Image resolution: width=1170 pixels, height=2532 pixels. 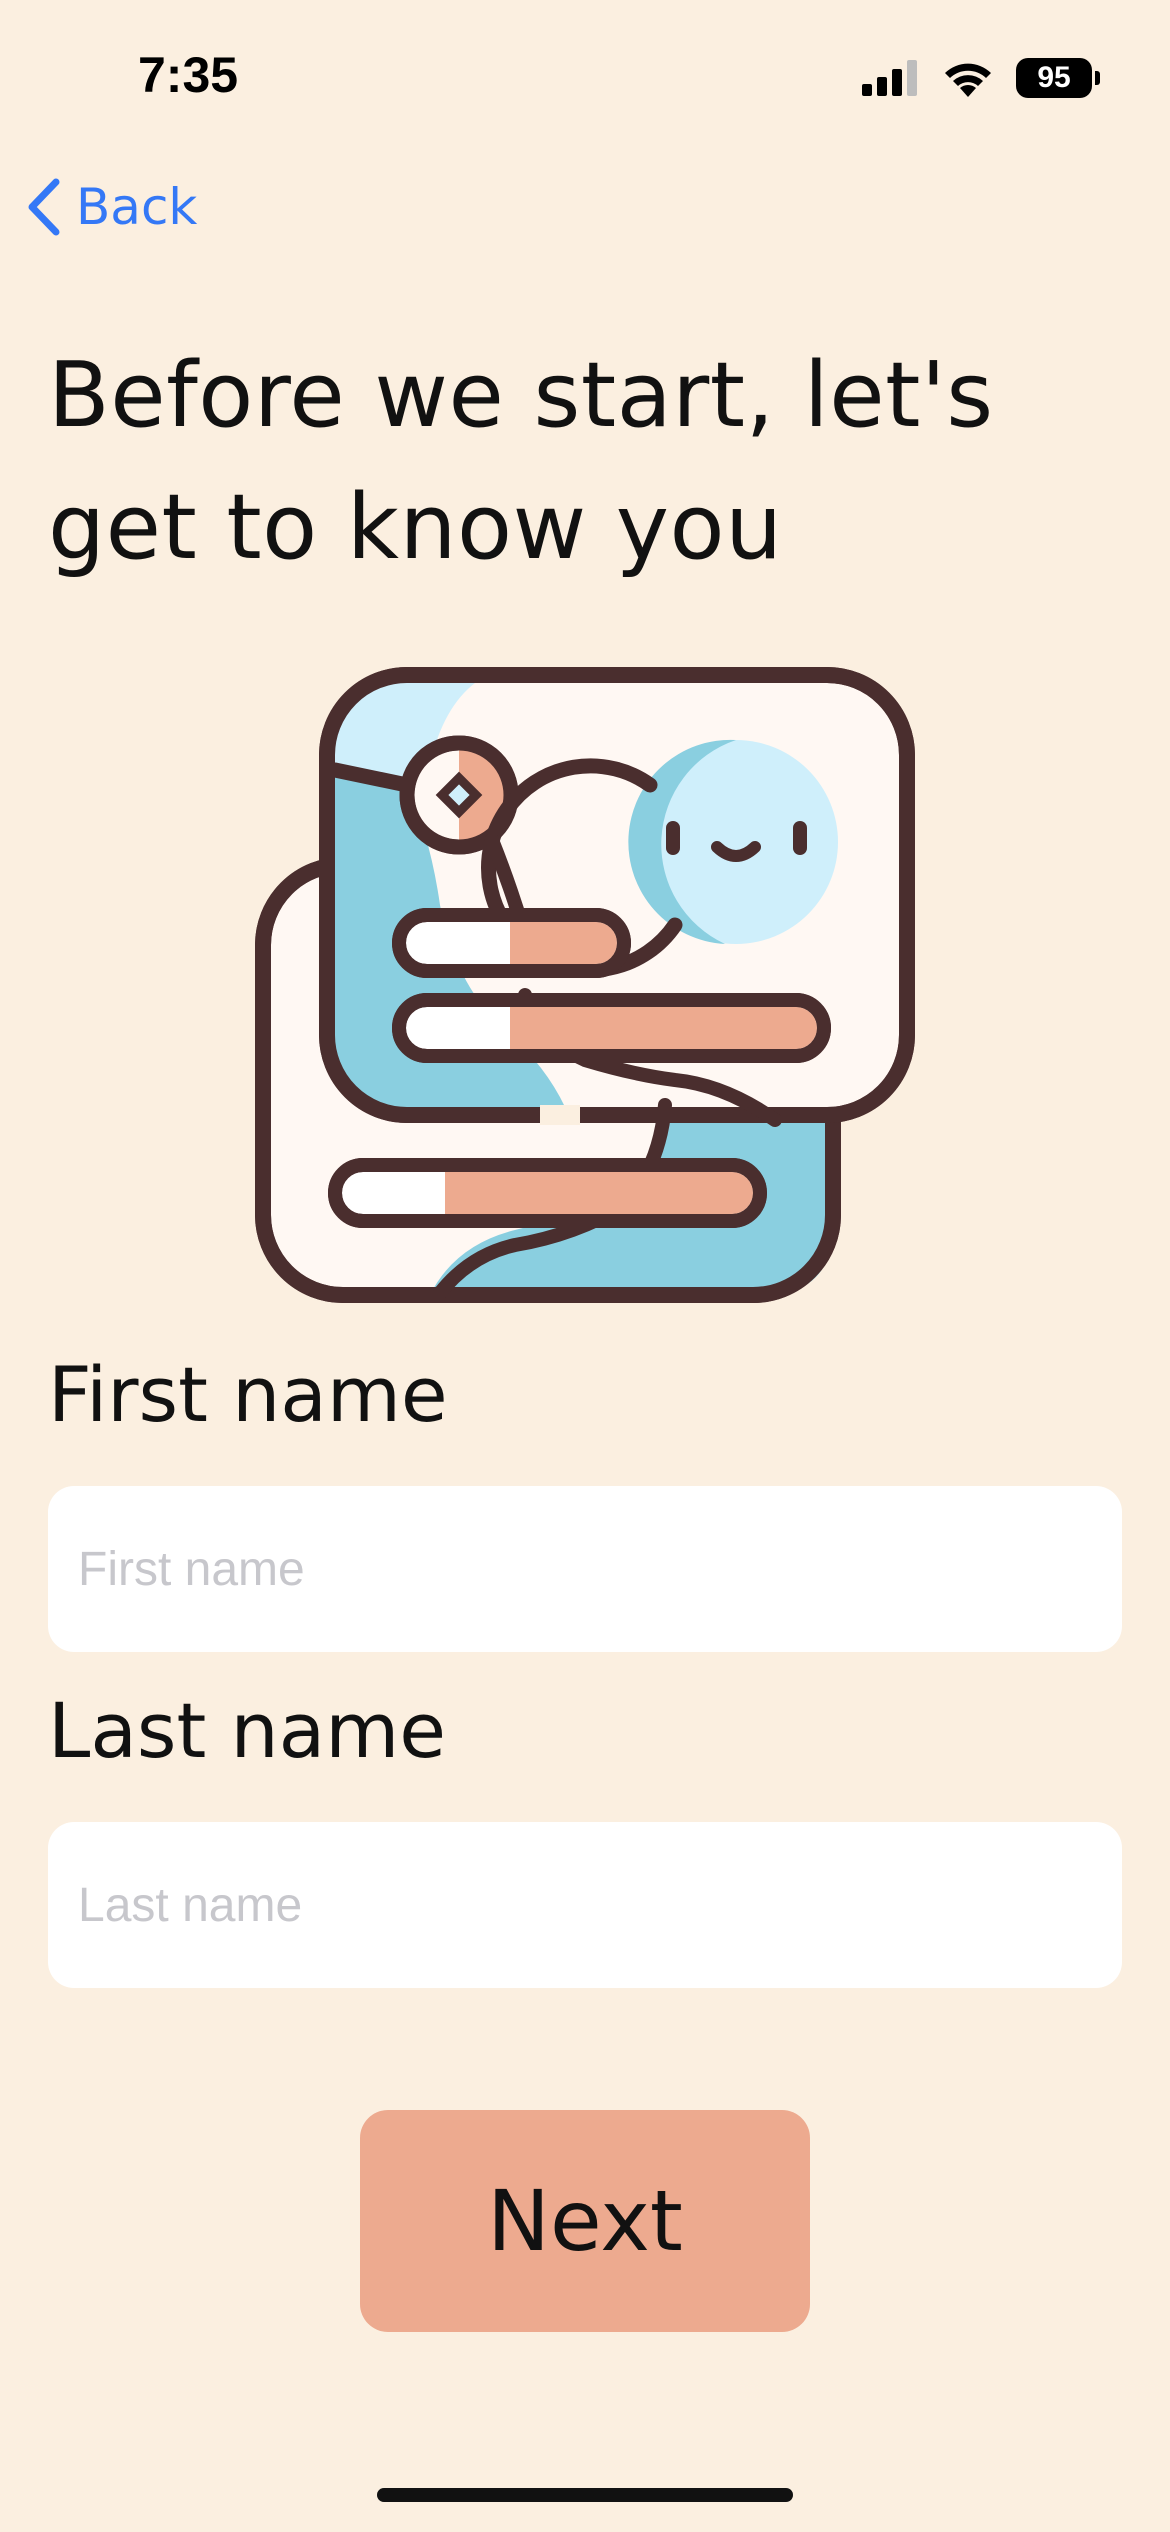 I want to click on battery-level: 95, so click(x=1054, y=77).